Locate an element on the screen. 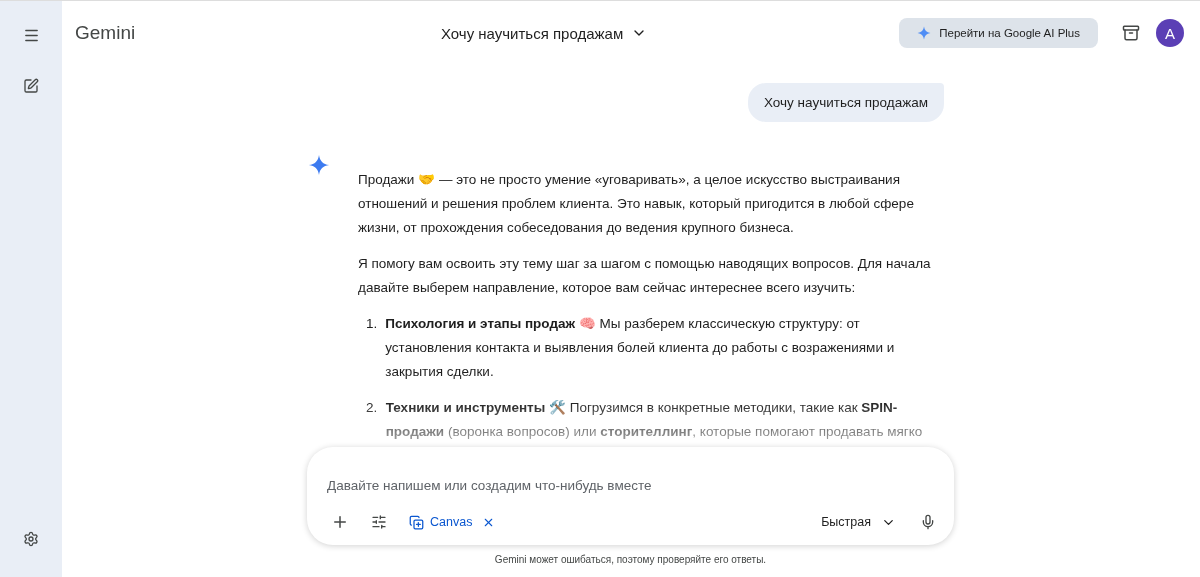 The image size is (1200, 577). canvas-icon is located at coordinates (416, 522).